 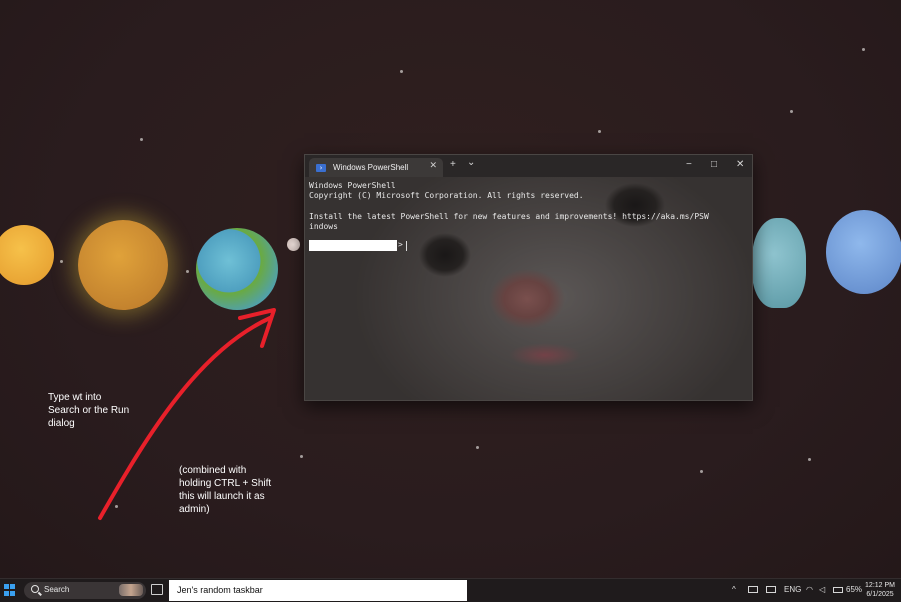 I want to click on powershell-icon: ›, so click(x=321, y=167).